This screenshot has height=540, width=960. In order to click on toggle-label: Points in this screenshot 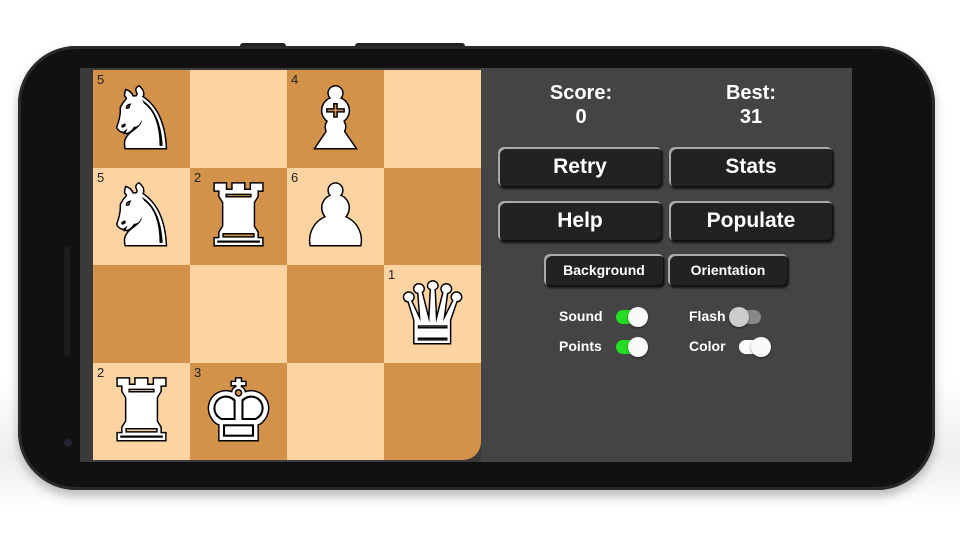, I will do `click(580, 346)`.